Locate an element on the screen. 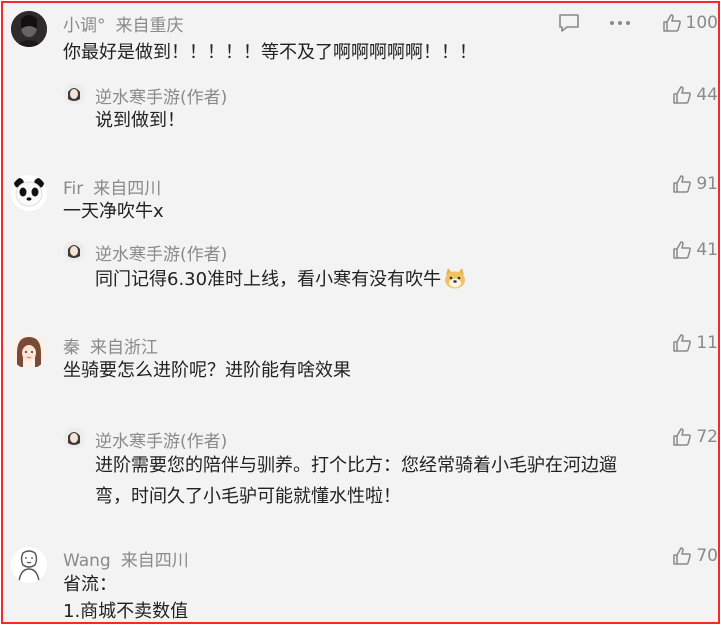 Image resolution: width=721 pixels, height=625 pixels. author-name: 小调° is located at coordinates (84, 26).